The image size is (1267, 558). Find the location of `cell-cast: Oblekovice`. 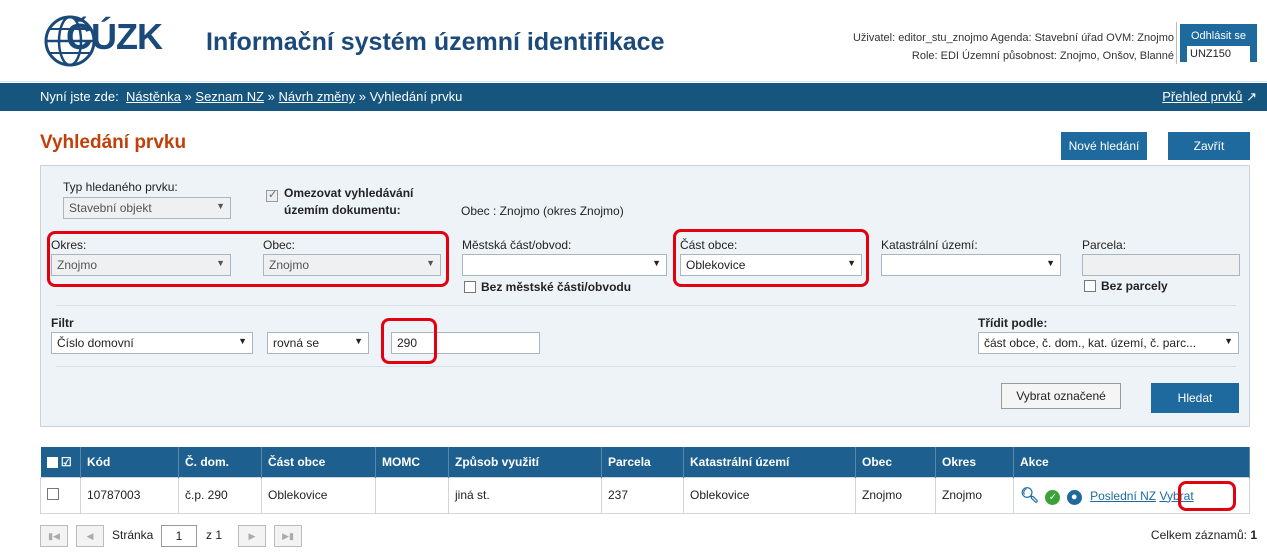

cell-cast: Oblekovice is located at coordinates (318, 495).